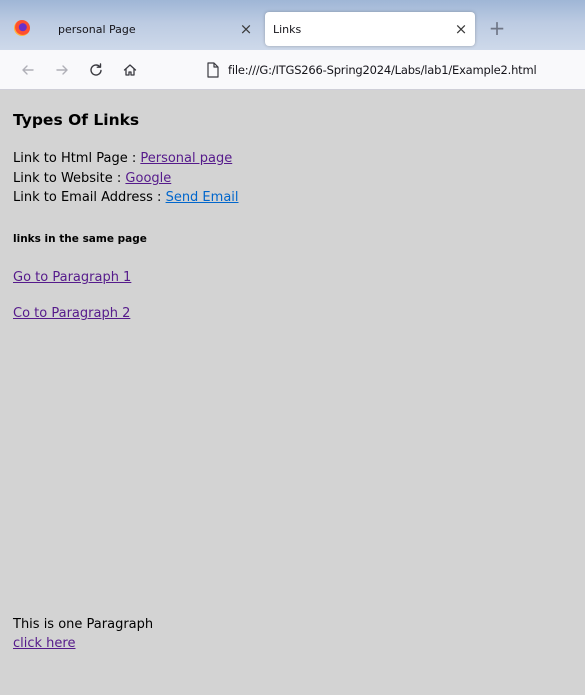 This screenshot has width=585, height=695. Describe the element at coordinates (76, 120) in the screenshot. I see `page-heading: Types Of Links` at that location.